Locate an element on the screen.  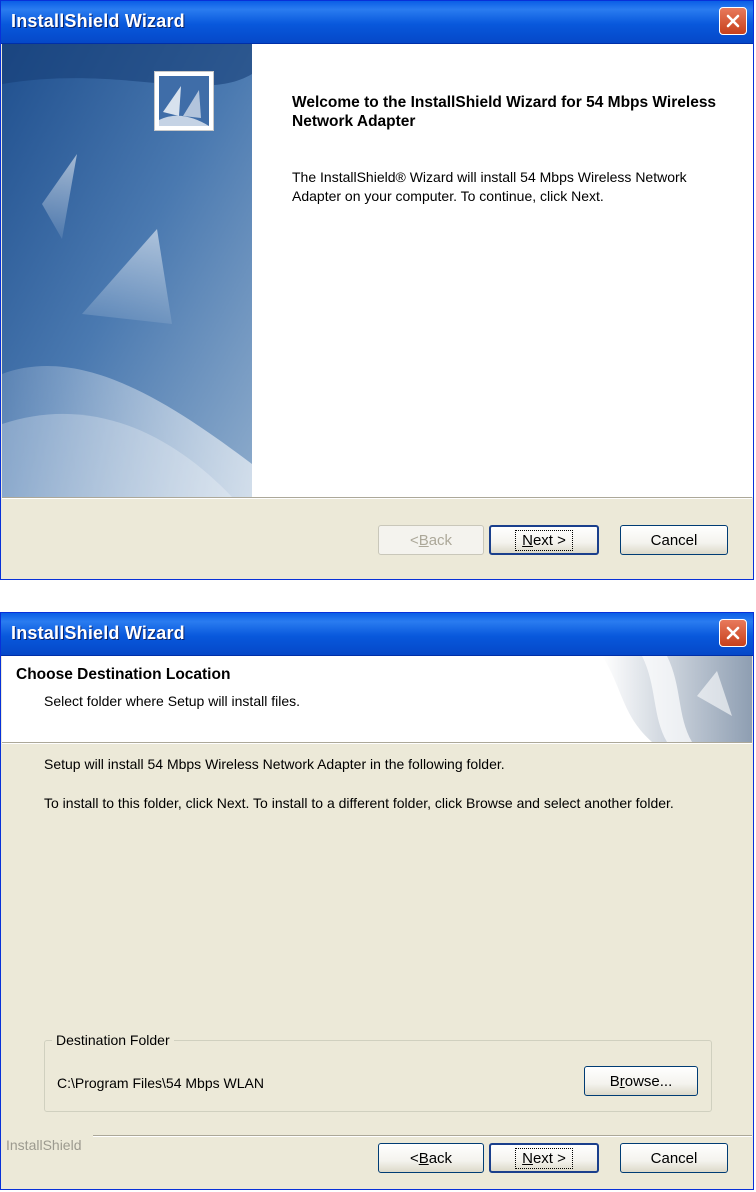
header-graphic is located at coordinates (677, 699).